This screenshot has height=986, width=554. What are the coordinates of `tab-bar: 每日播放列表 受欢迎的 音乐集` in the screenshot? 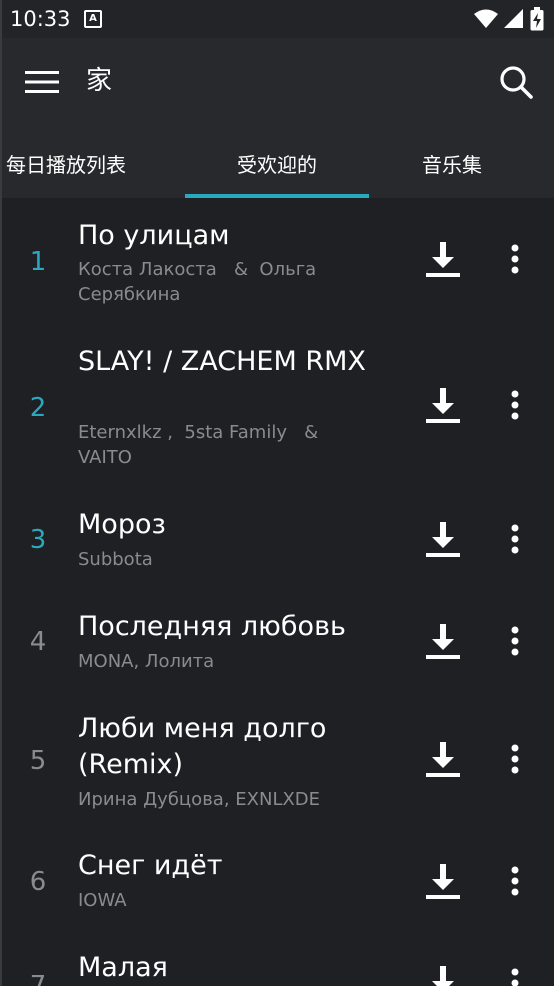 It's located at (277, 163).